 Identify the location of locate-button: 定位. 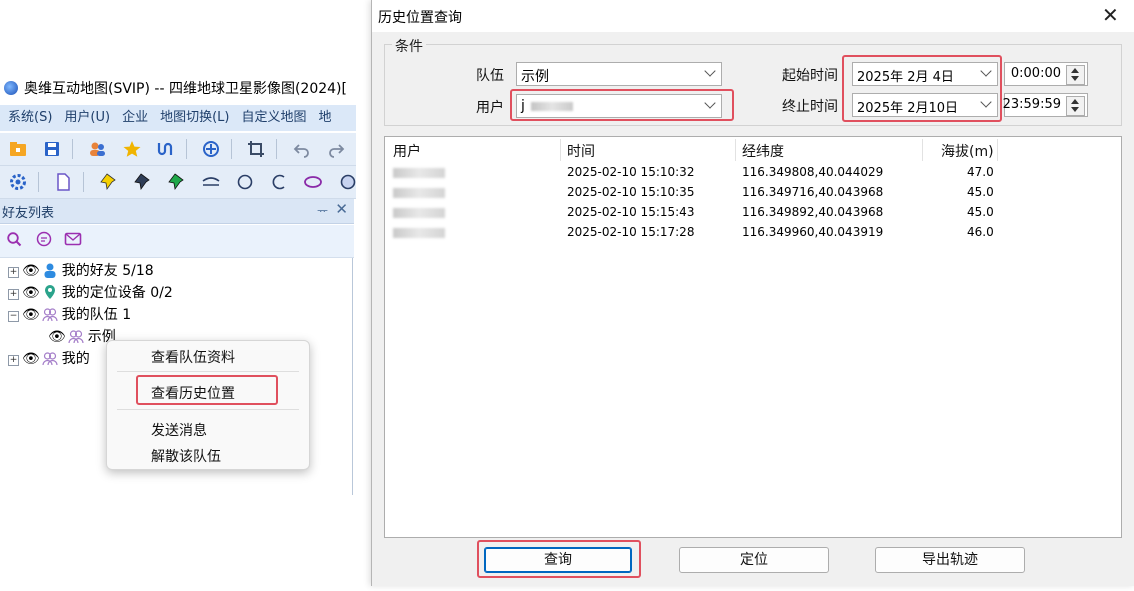
(754, 560).